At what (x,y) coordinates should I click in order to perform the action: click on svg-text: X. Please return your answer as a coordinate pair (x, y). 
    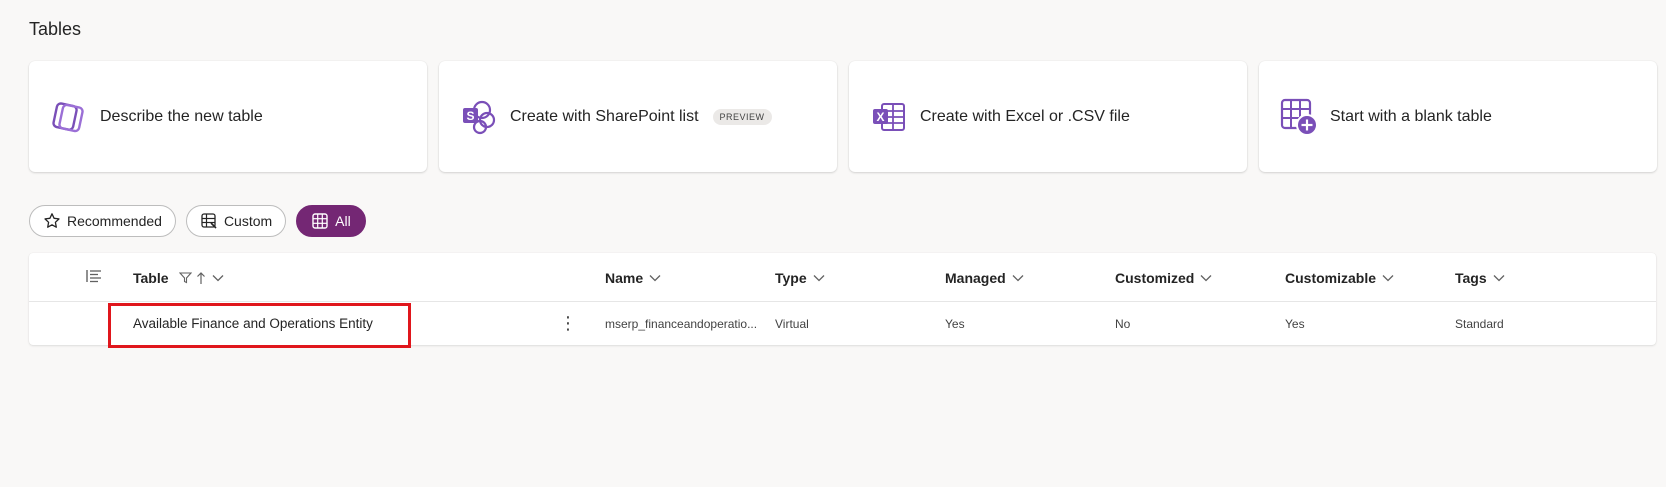
    Looking at the image, I should click on (880, 117).